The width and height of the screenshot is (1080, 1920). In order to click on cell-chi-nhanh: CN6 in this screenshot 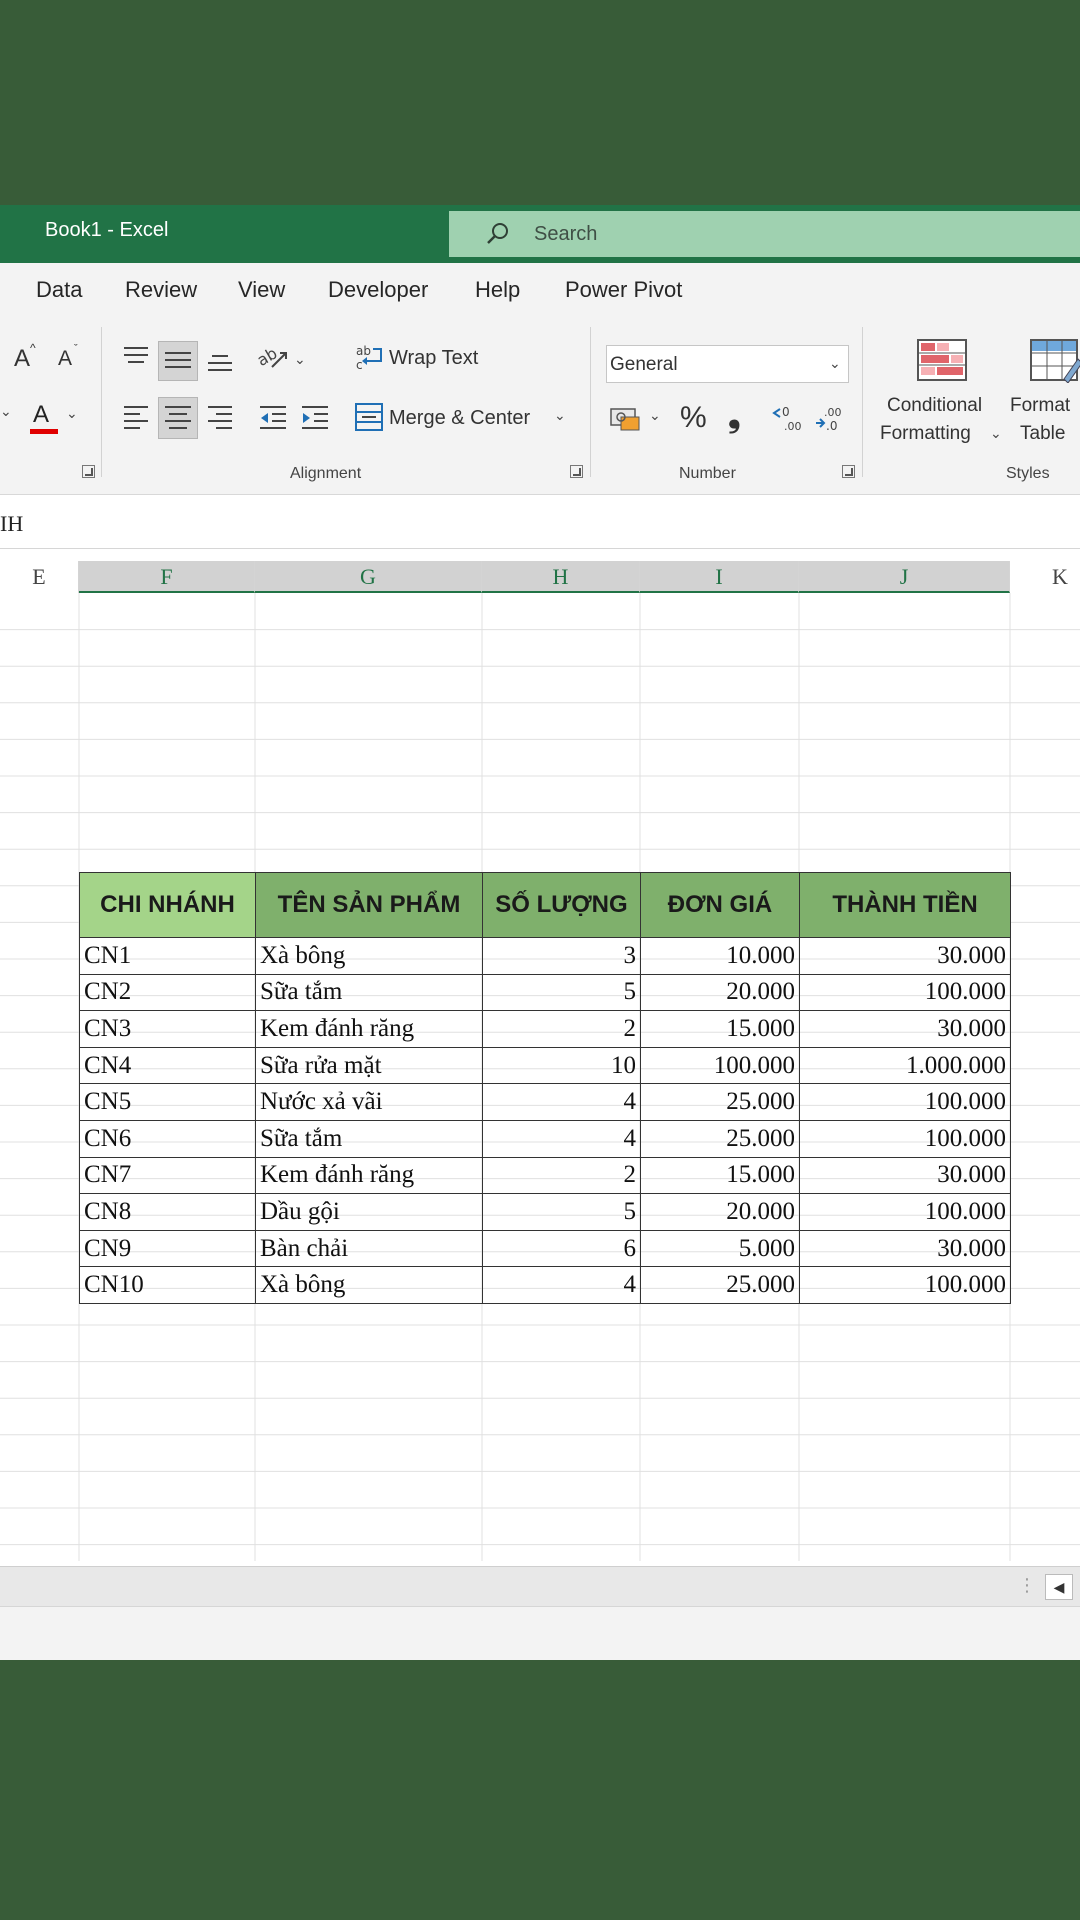, I will do `click(167, 1138)`.